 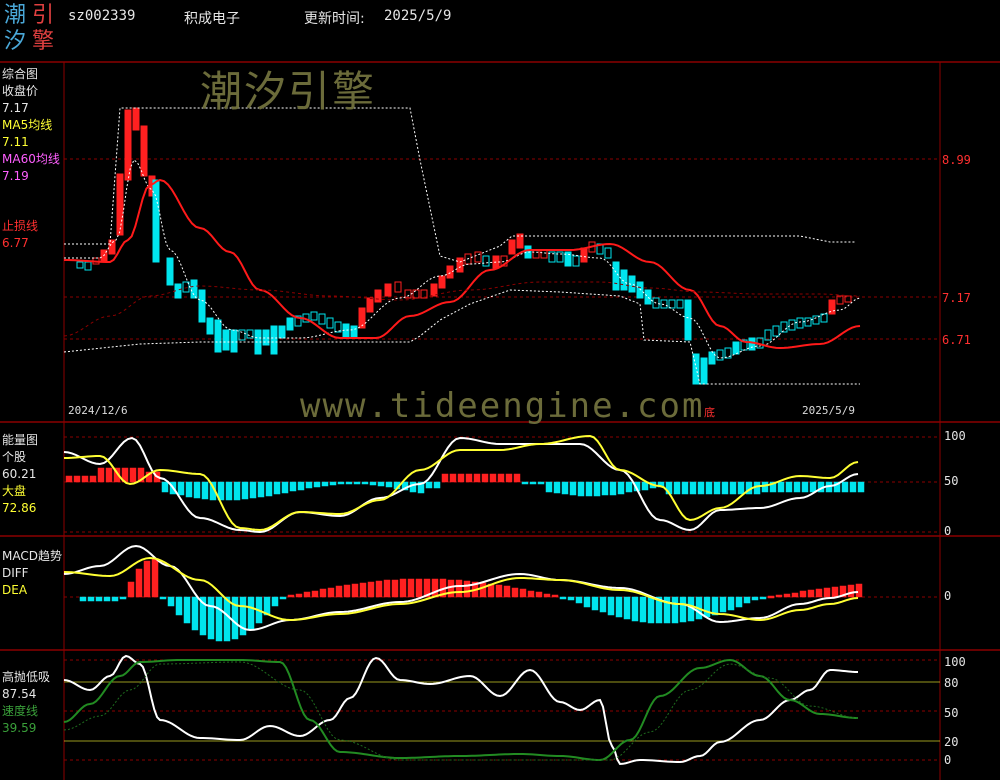 What do you see at coordinates (31, 159) in the screenshot?
I see `ma60-label: MA60均线` at bounding box center [31, 159].